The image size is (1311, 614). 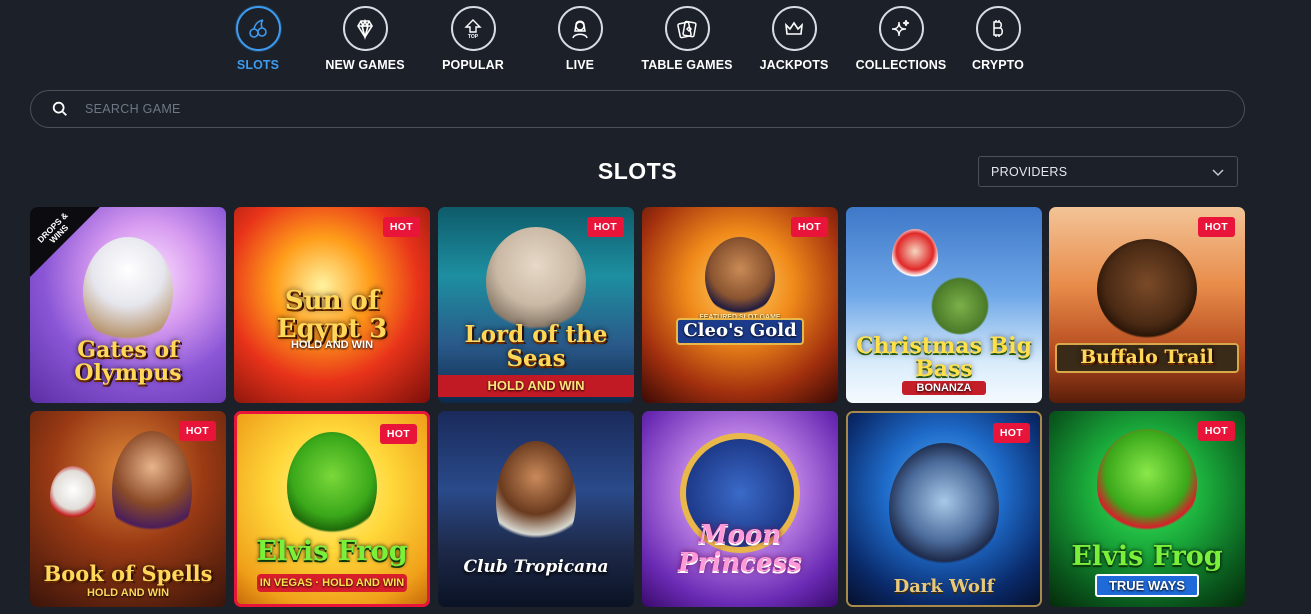 I want to click on svg-text: TOP, so click(x=473, y=37).